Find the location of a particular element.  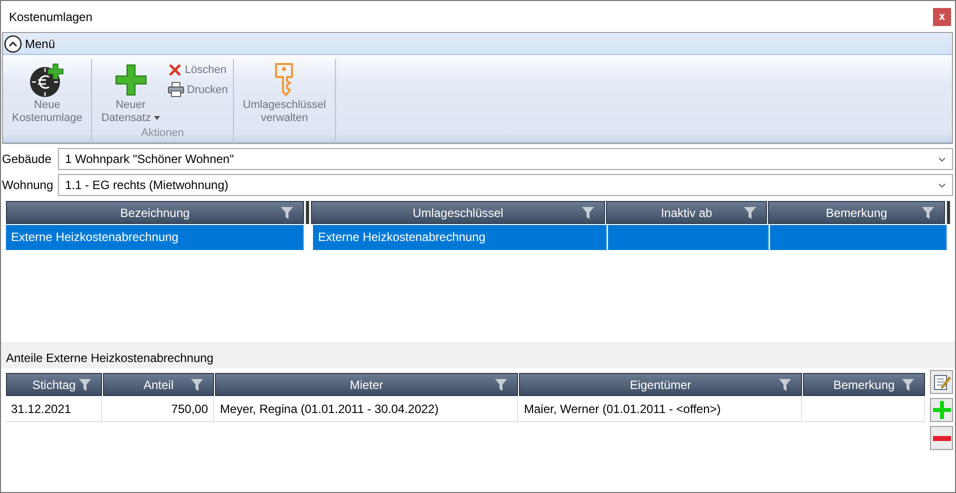

group-label: Aktionen is located at coordinates (162, 133).